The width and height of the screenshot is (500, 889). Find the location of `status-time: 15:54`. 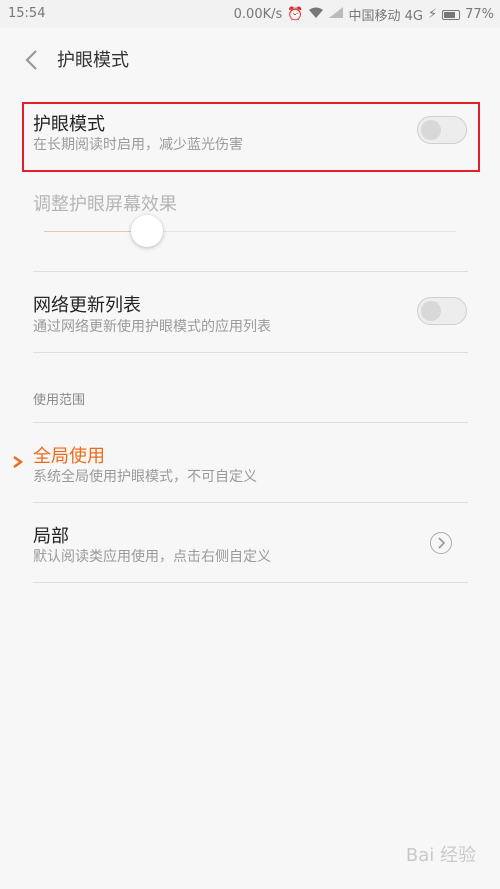

status-time: 15:54 is located at coordinates (27, 13).